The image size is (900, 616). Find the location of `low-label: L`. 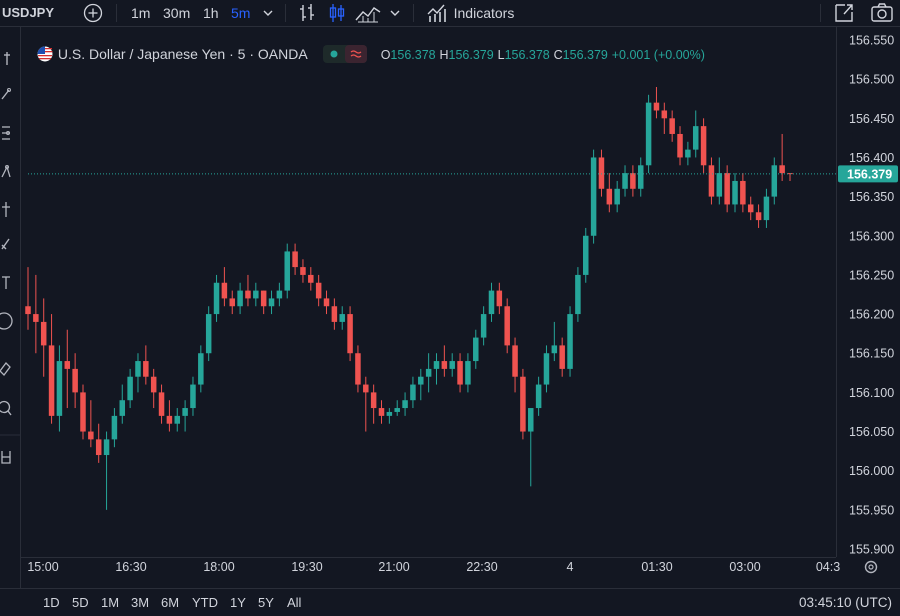

low-label: L is located at coordinates (501, 55).